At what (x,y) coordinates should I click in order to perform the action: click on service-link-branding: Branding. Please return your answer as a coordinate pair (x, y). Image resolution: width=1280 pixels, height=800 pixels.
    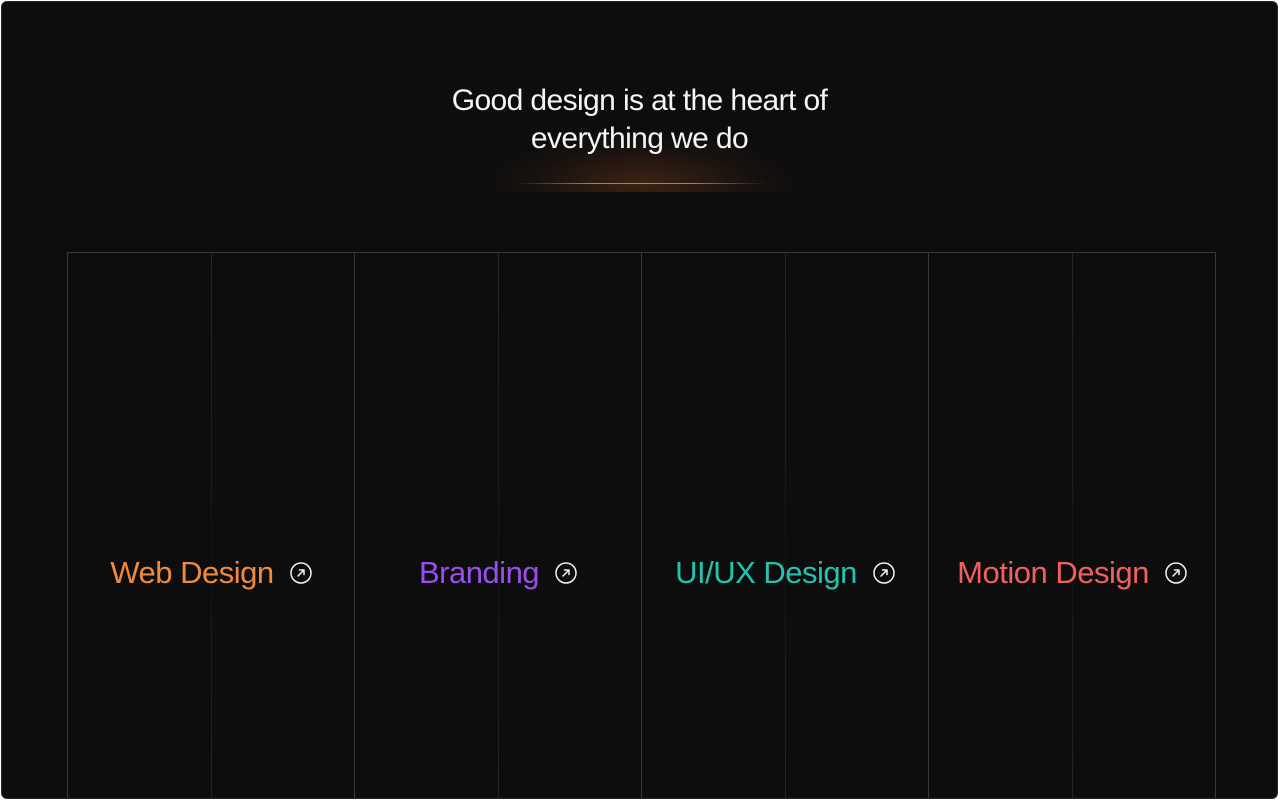
    Looking at the image, I should click on (498, 573).